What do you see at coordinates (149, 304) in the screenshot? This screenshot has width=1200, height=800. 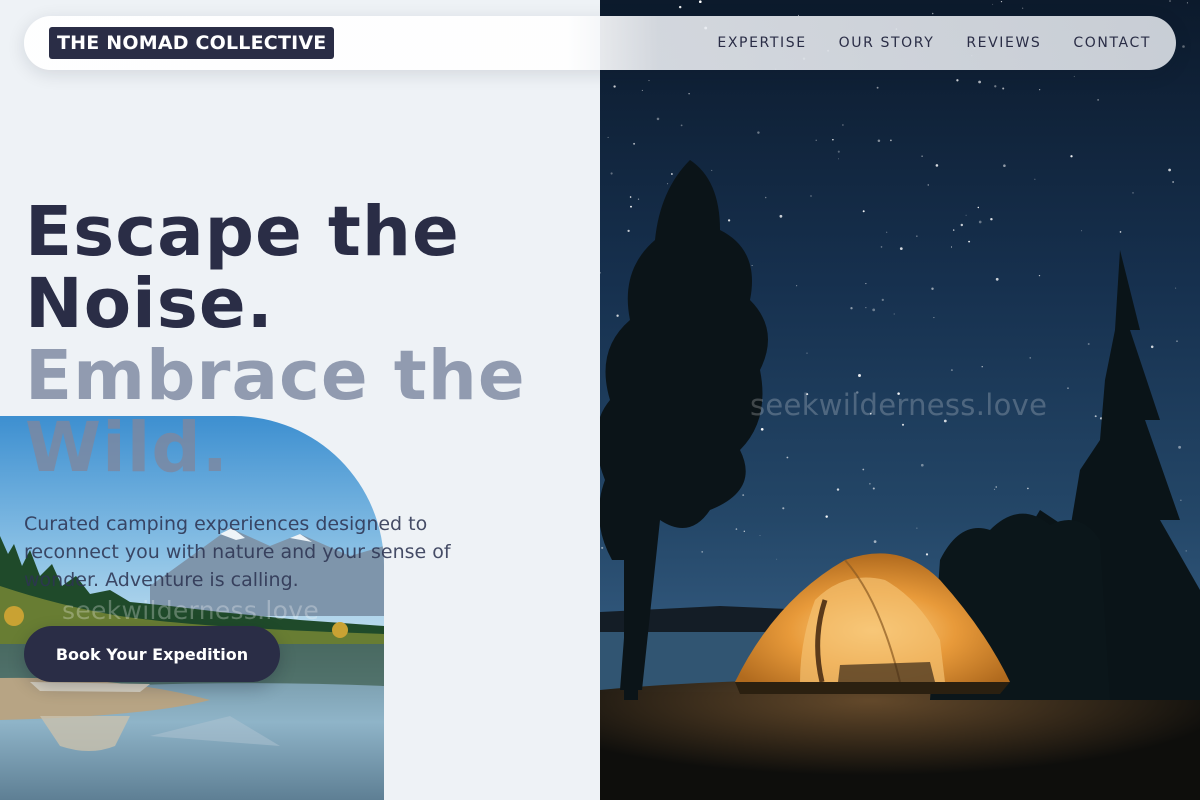 I see `headline-line: Noise.` at bounding box center [149, 304].